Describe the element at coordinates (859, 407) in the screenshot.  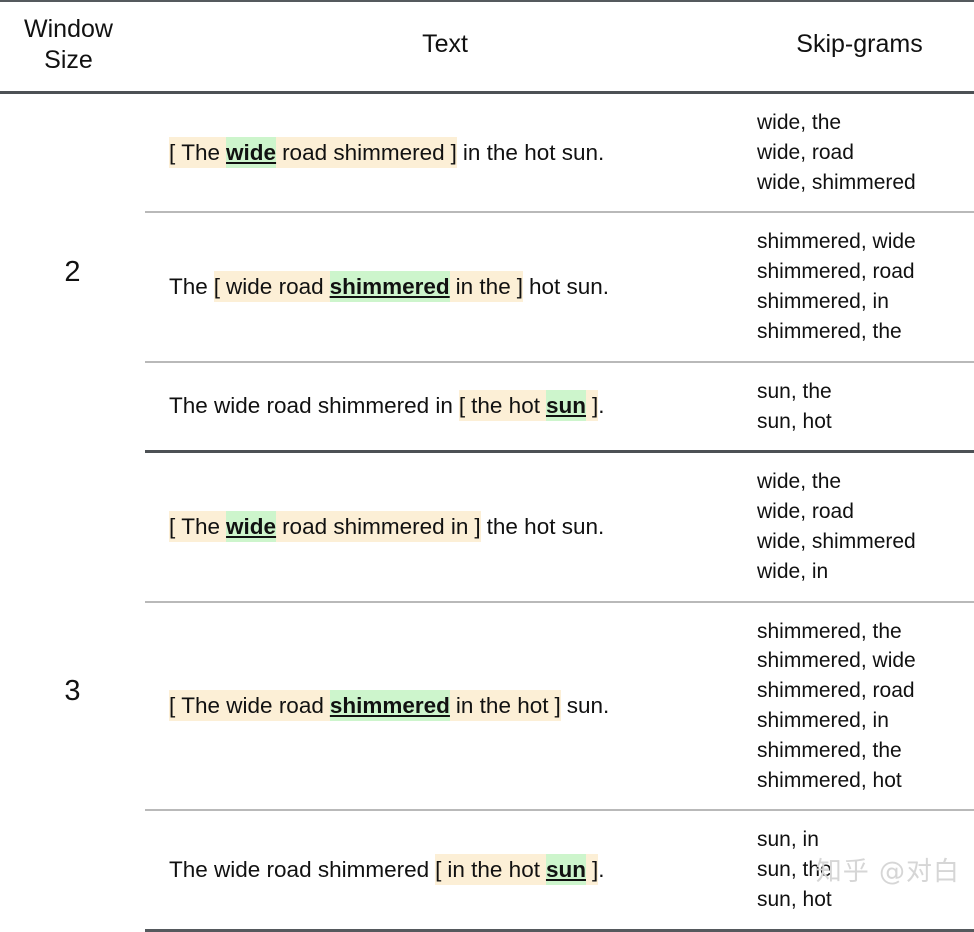
I see `skipgram-list: sun, the sun, hot` at that location.